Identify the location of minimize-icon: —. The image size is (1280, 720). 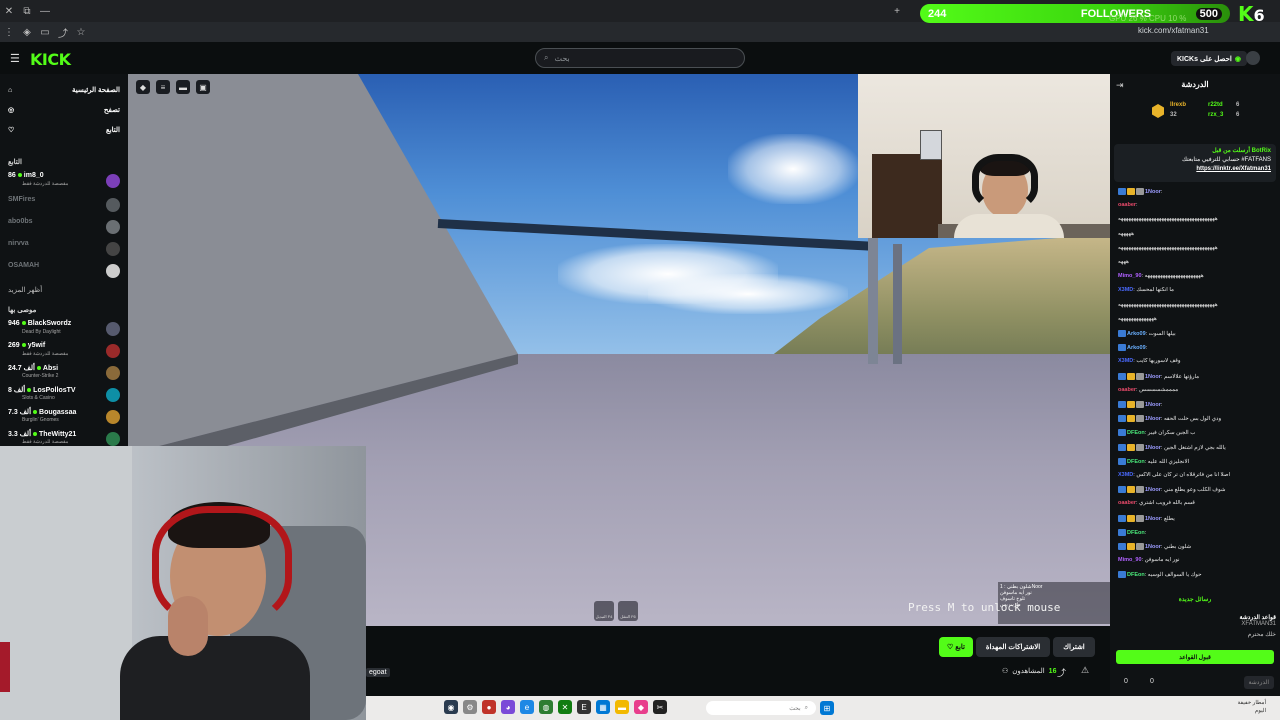
(45, 11).